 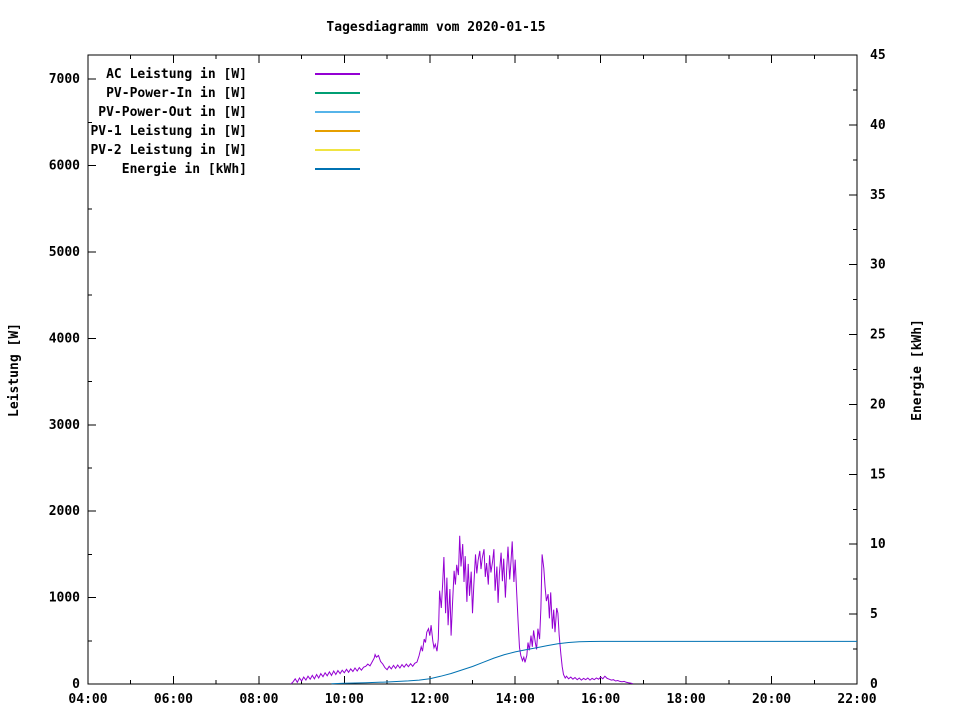 What do you see at coordinates (176, 74) in the screenshot?
I see `legend-label: AC Leistung in [W]` at bounding box center [176, 74].